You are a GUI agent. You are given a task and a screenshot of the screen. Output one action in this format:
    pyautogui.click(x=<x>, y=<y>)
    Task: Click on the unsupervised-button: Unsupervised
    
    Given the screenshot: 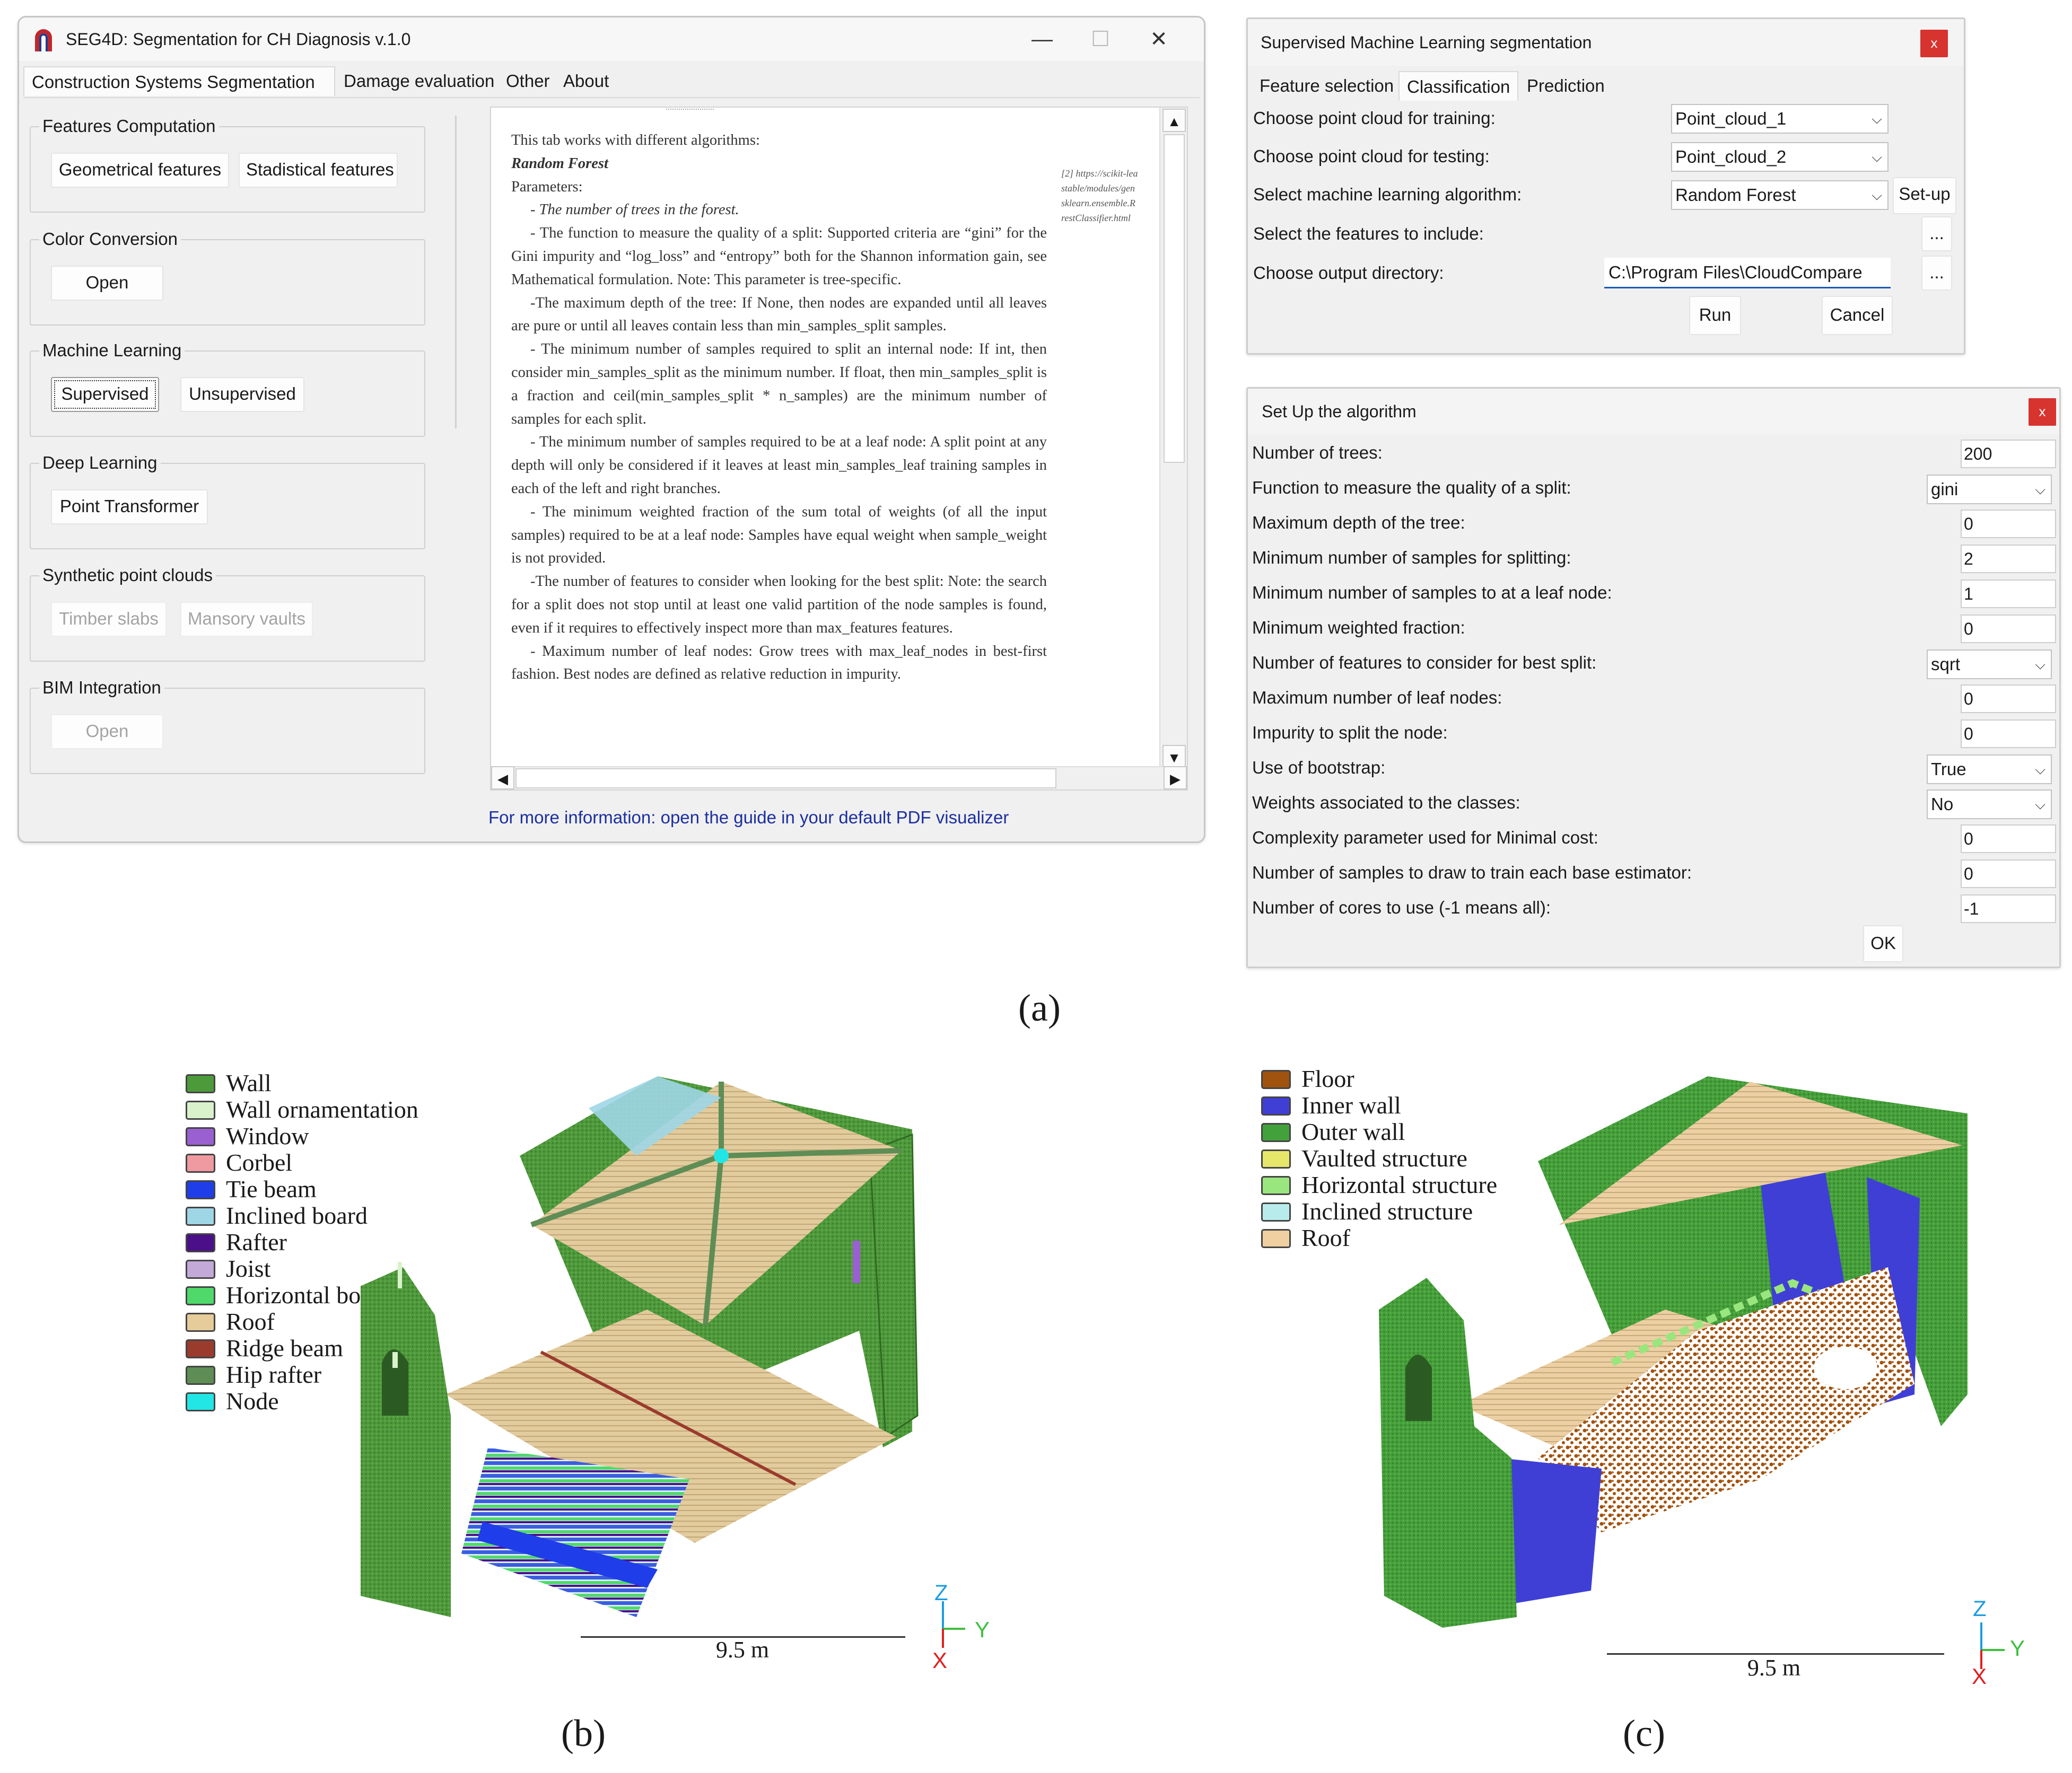 What is the action you would take?
    pyautogui.click(x=242, y=394)
    